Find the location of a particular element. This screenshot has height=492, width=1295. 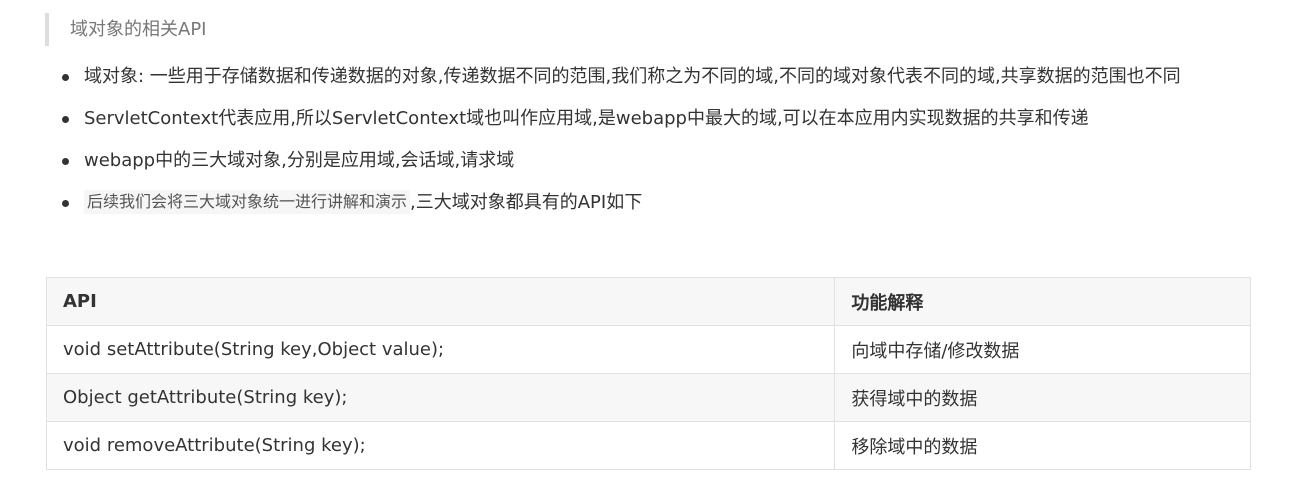

list-item: 后续我们会将三大域对象统一进行讲解和演示 ,三大域对象都具有的API如下 is located at coordinates (655, 203).